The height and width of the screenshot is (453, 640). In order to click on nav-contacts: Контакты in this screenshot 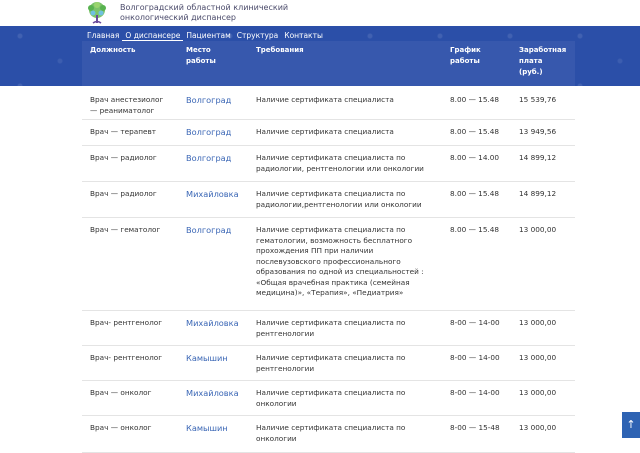, I will do `click(303, 35)`.